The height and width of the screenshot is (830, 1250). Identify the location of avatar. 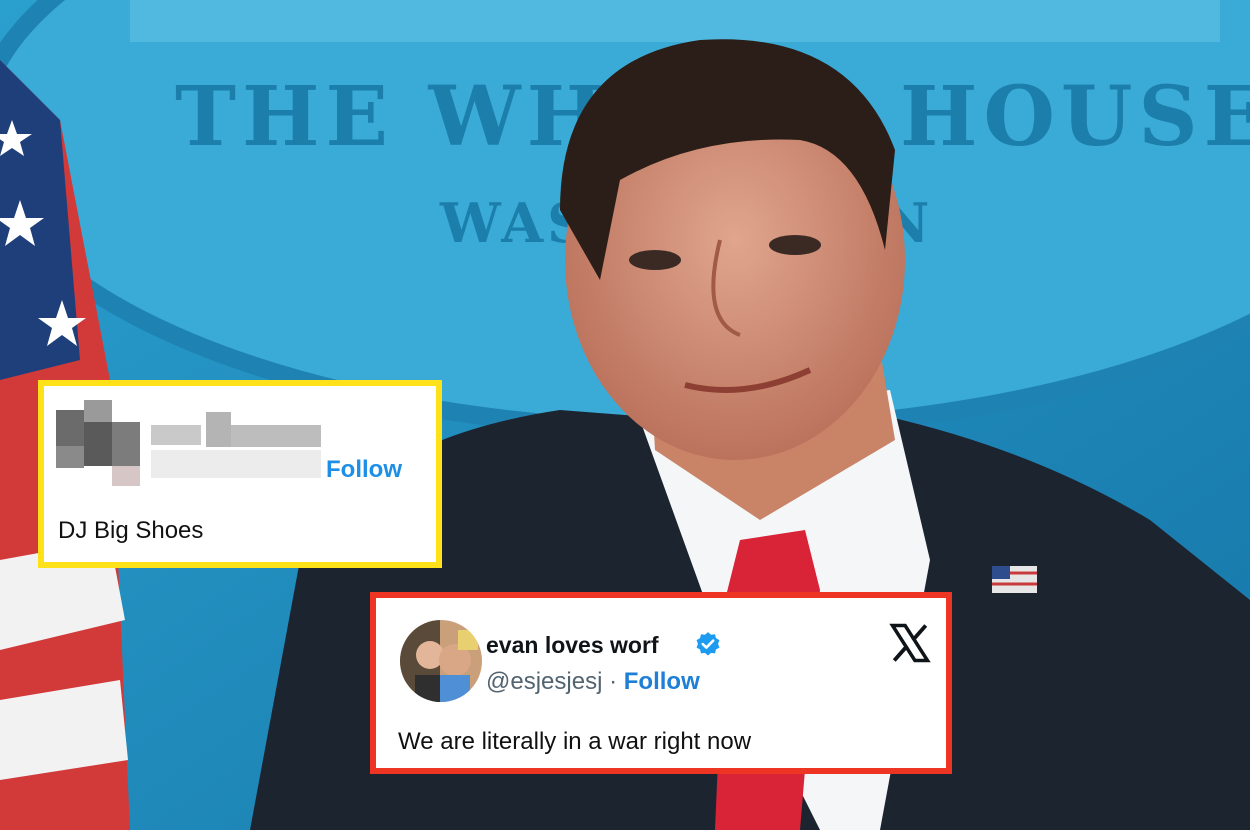
(441, 661).